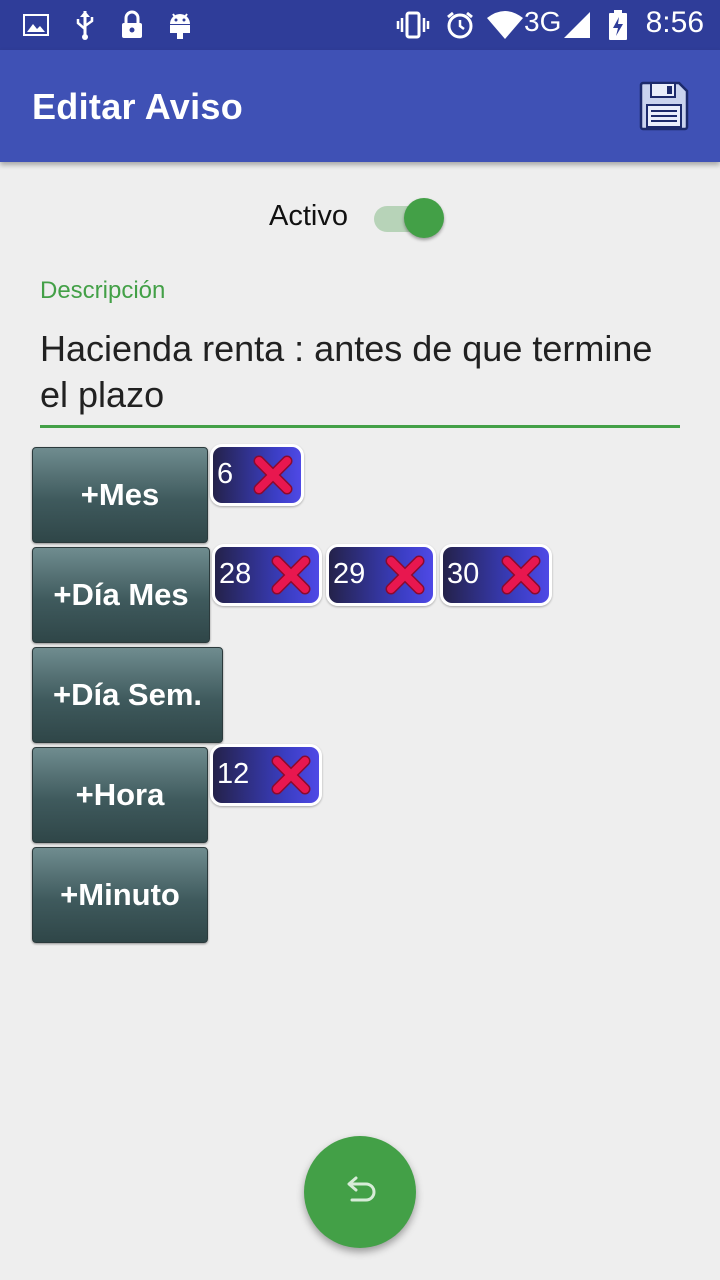 This screenshot has height=1280, width=720. I want to click on lock-icon, so click(132, 25).